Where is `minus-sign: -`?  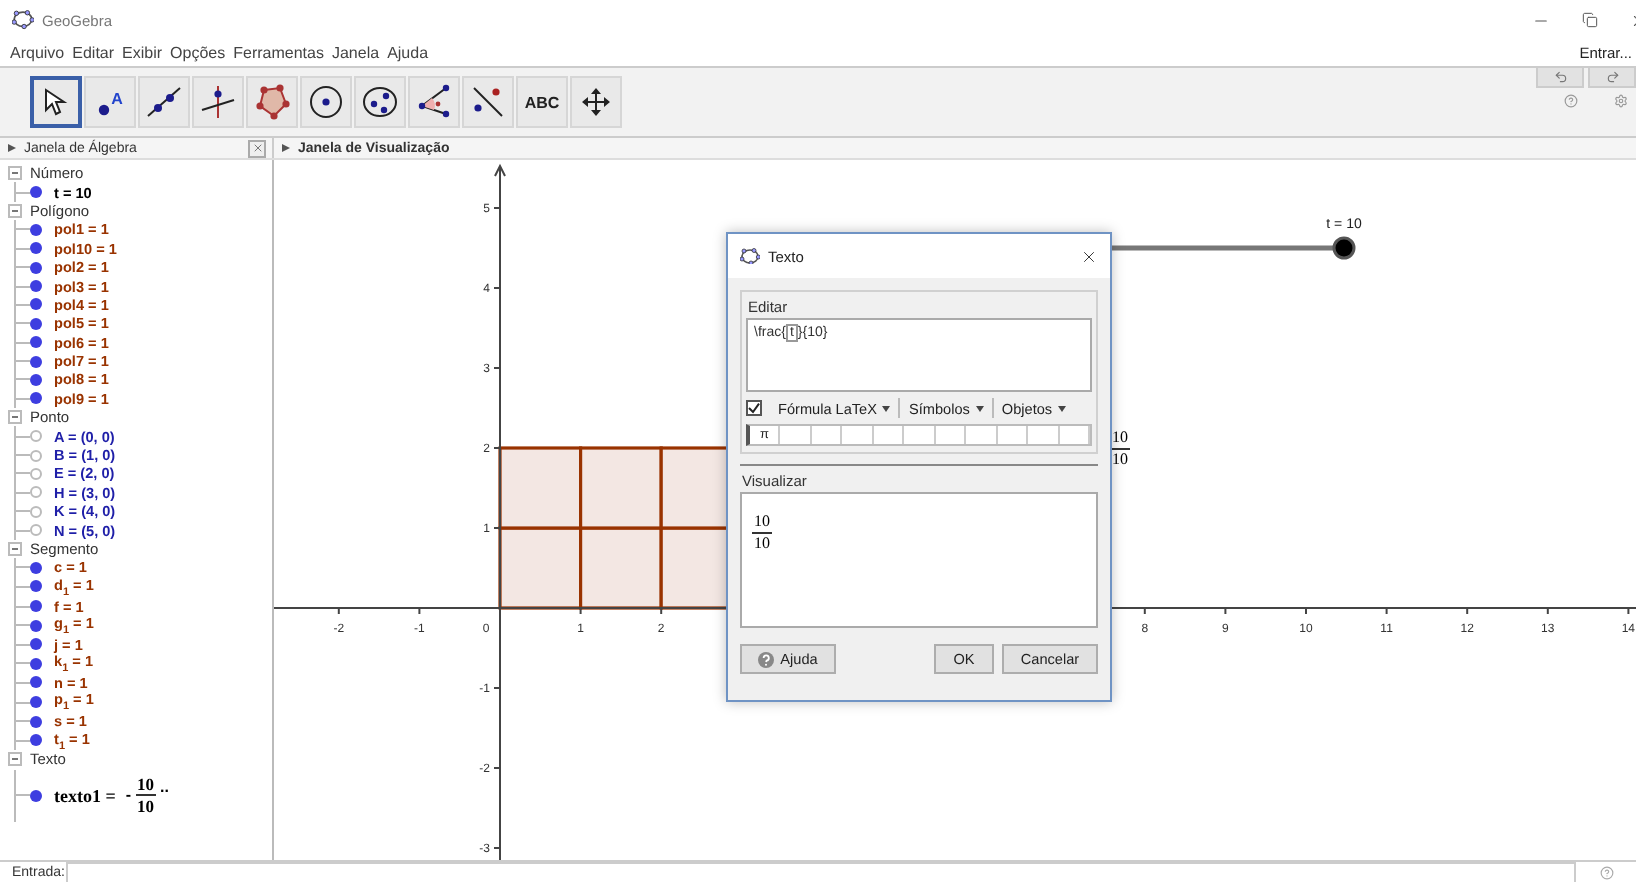 minus-sign: - is located at coordinates (128, 795).